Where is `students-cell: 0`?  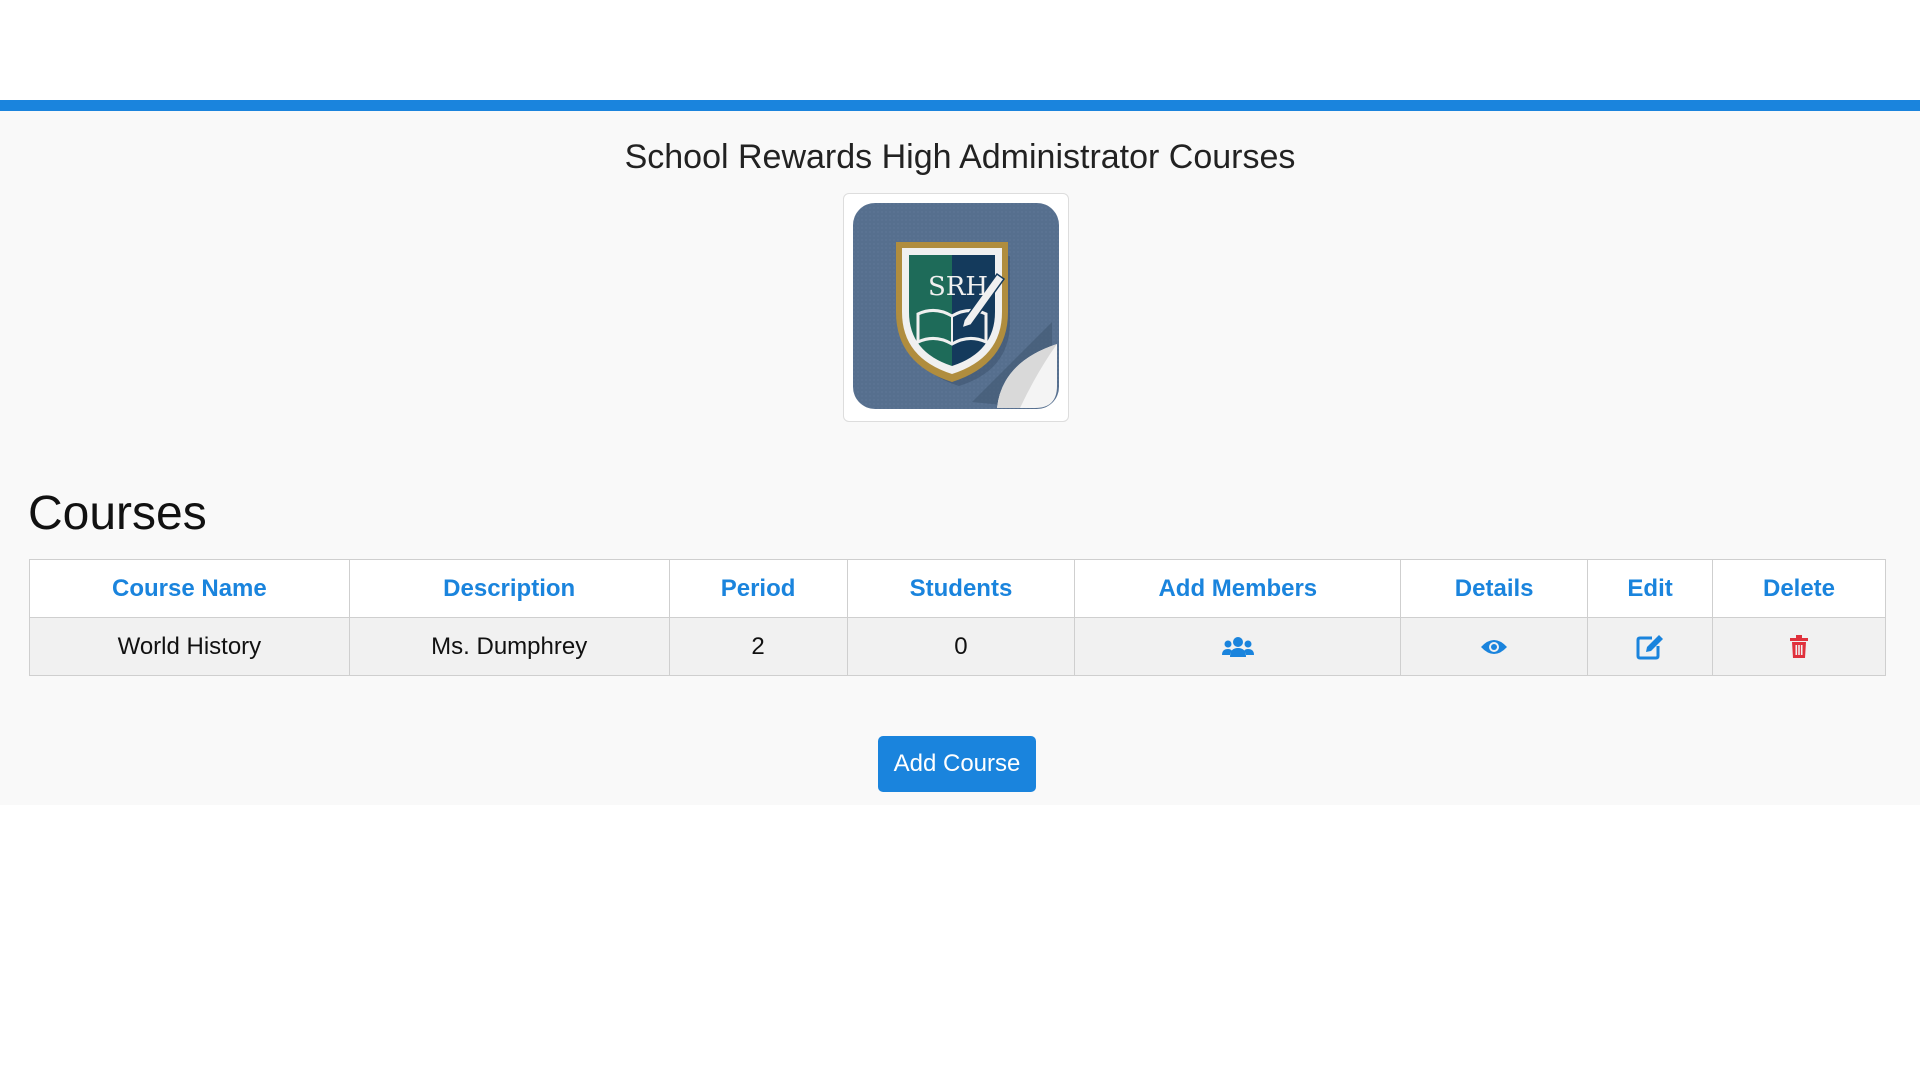 students-cell: 0 is located at coordinates (961, 646).